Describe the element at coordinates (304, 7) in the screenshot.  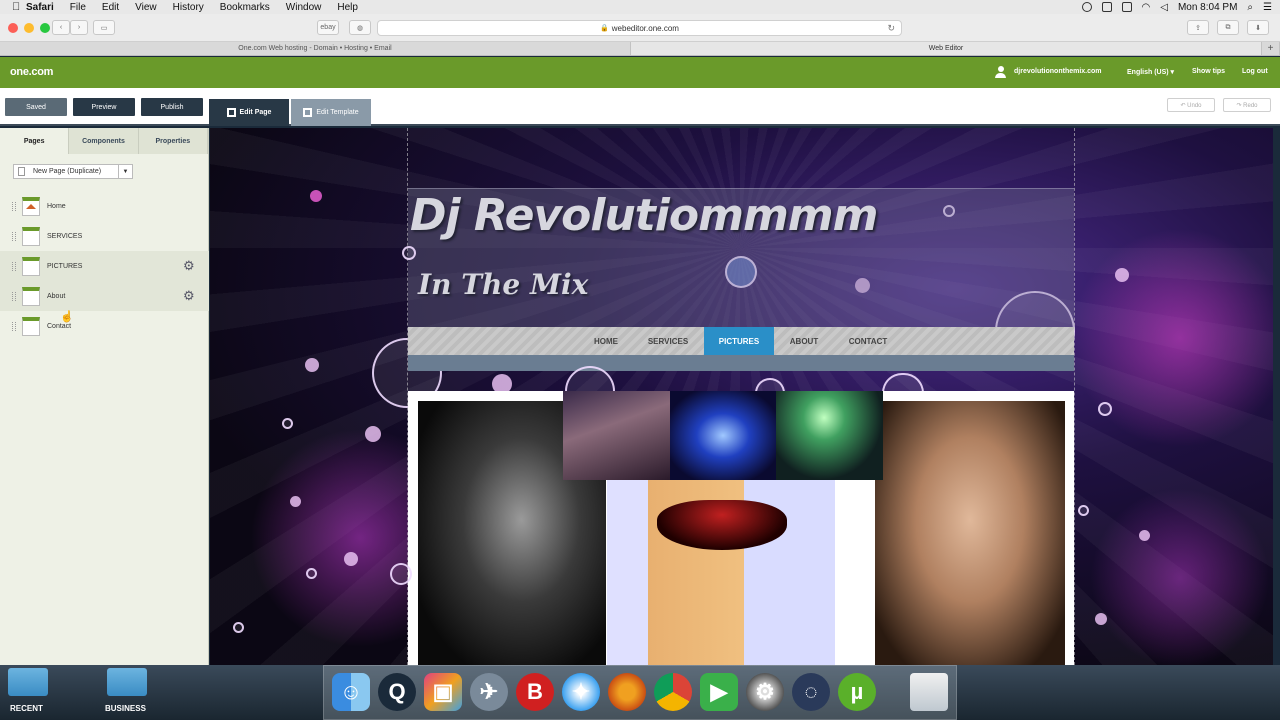
I see `menu-window: Window` at that location.